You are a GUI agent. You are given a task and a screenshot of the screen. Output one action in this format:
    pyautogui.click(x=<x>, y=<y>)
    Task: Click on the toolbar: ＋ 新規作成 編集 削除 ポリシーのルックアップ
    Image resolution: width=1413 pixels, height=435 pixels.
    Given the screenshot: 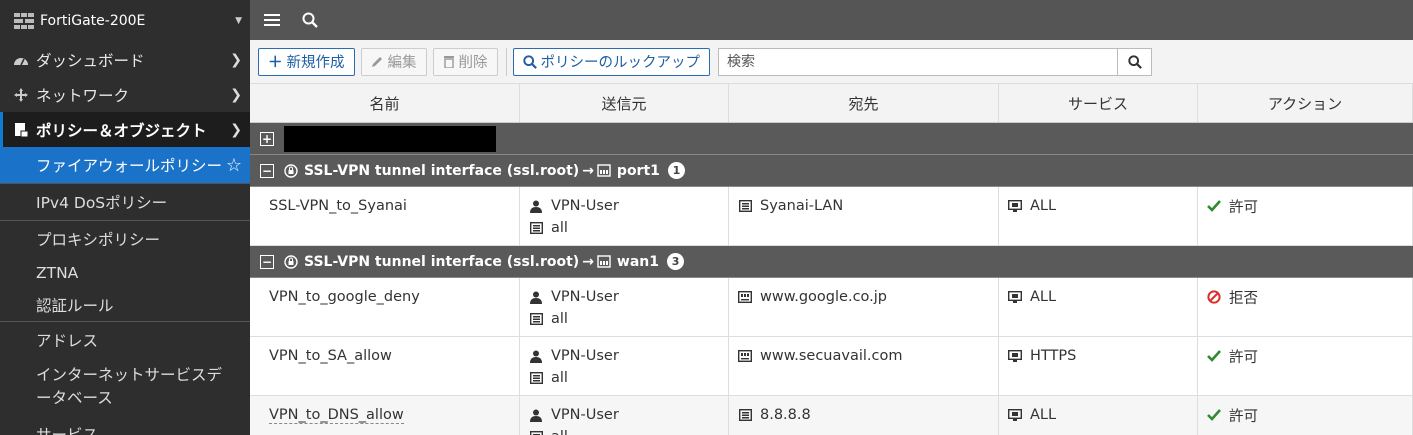 What is the action you would take?
    pyautogui.click(x=831, y=62)
    